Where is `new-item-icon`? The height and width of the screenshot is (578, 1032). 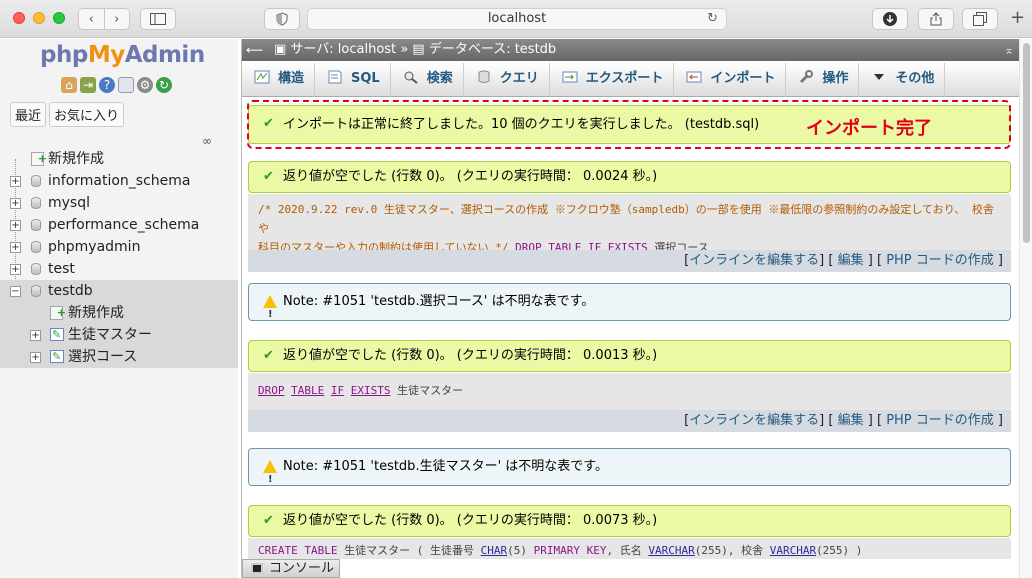 new-item-icon is located at coordinates (39, 159).